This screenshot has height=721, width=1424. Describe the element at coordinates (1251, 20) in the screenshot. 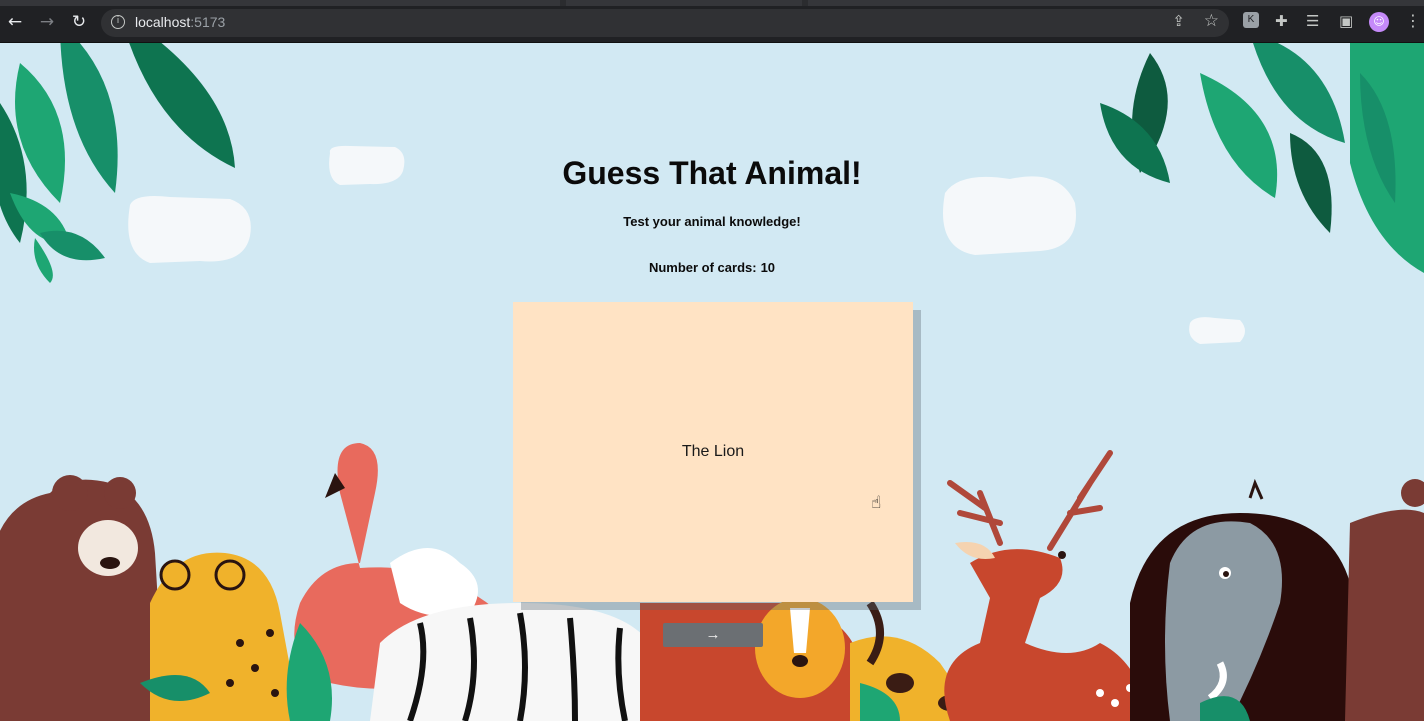

I see `extension-k-icon: K` at that location.